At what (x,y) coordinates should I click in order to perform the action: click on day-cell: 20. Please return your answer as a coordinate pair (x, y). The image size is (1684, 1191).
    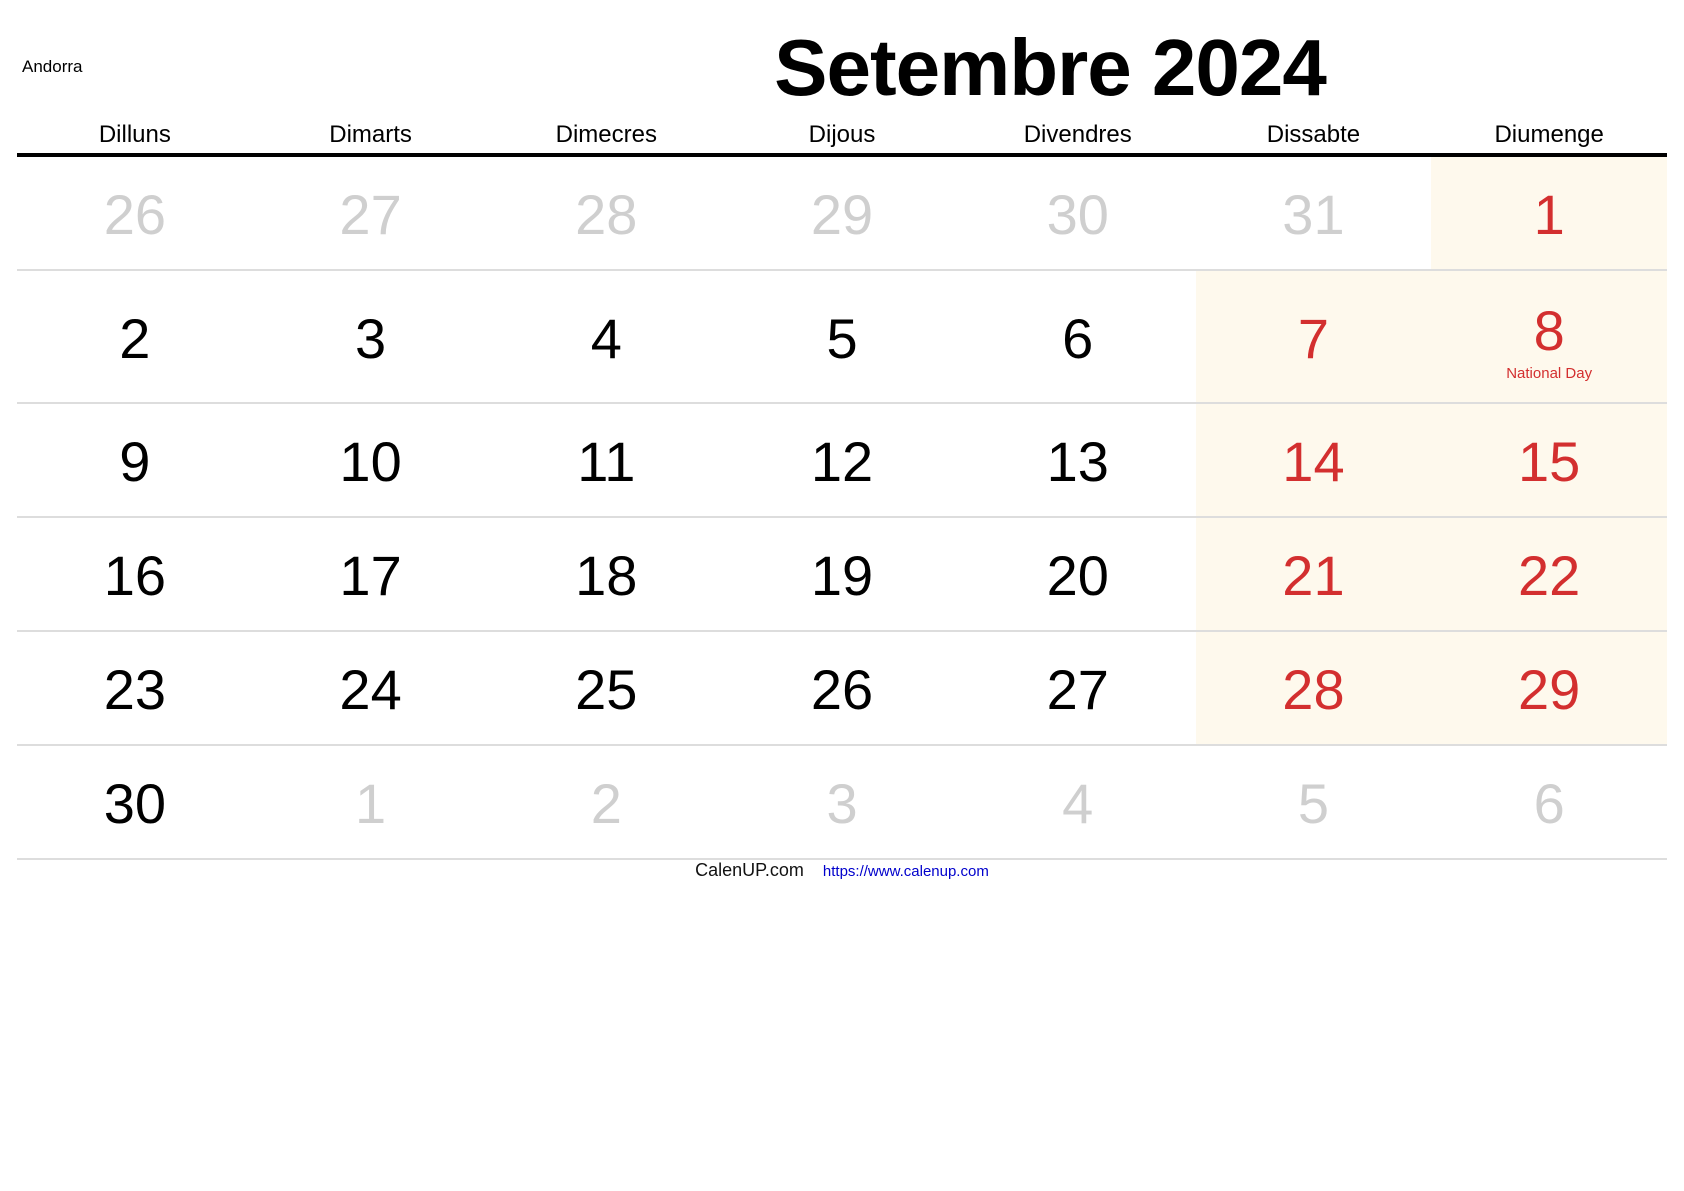
    Looking at the image, I should click on (1078, 574).